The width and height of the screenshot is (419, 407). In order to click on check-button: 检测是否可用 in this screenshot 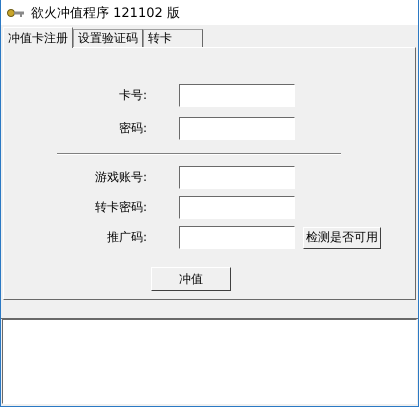, I will do `click(342, 237)`.